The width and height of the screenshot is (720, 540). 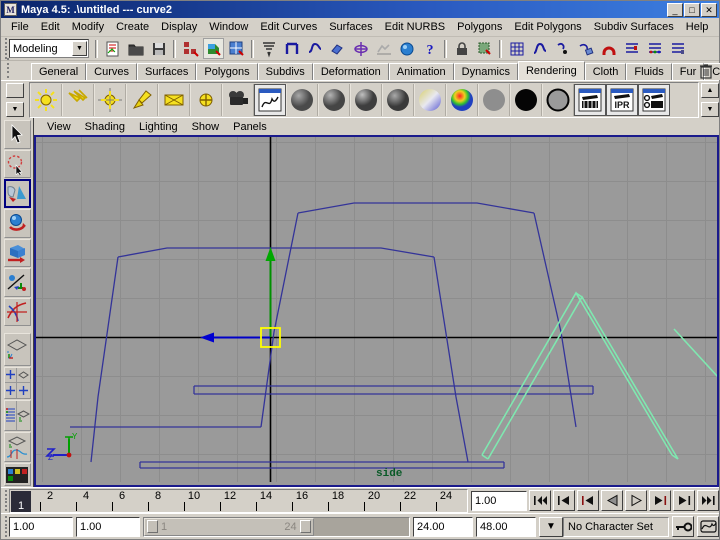 I want to click on attribute-editor-icon, so click(x=585, y=48).